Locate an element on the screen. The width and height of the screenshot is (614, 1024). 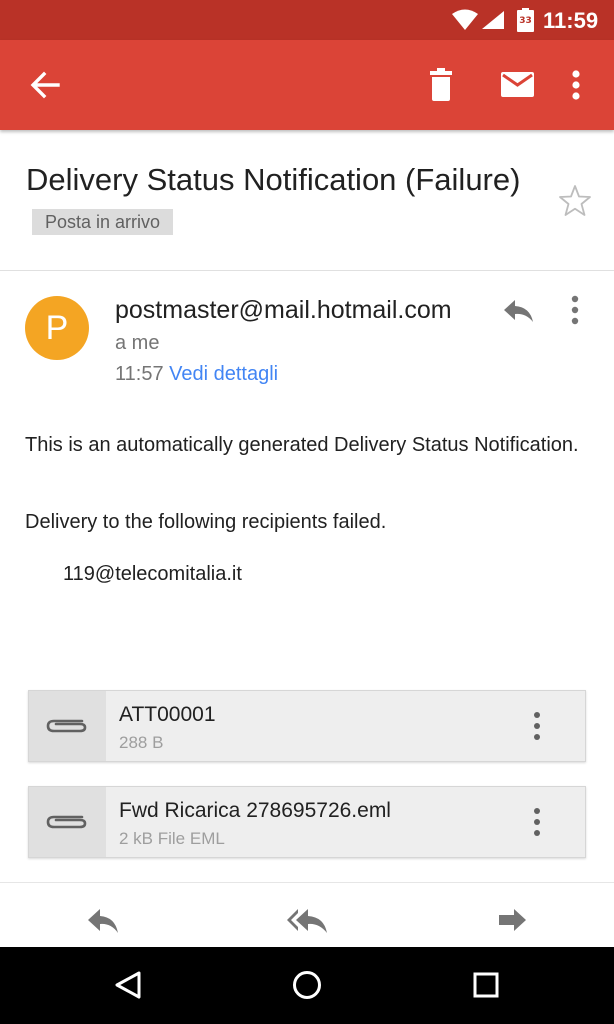
recents-square-icon is located at coordinates (486, 985).